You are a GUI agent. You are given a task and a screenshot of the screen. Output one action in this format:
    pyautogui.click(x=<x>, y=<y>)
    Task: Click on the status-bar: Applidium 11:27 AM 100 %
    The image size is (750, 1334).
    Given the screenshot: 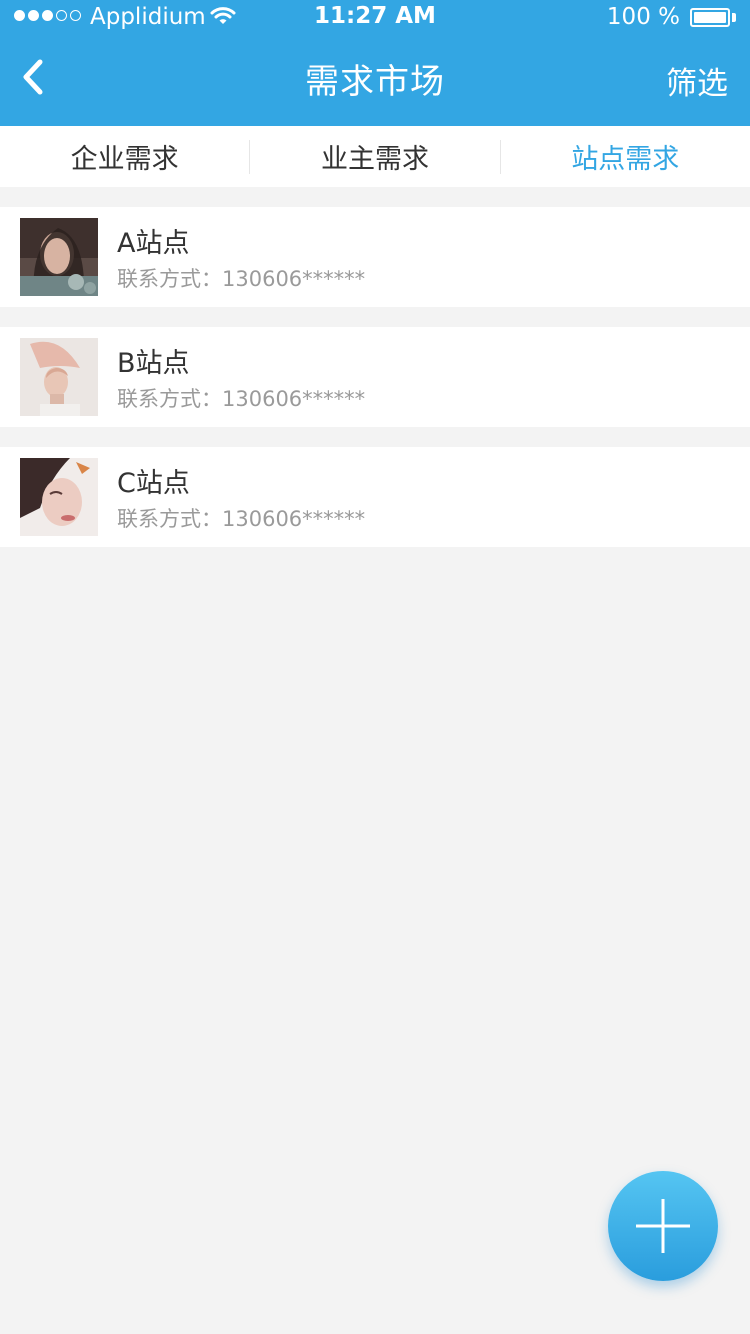 What is the action you would take?
    pyautogui.click(x=375, y=18)
    